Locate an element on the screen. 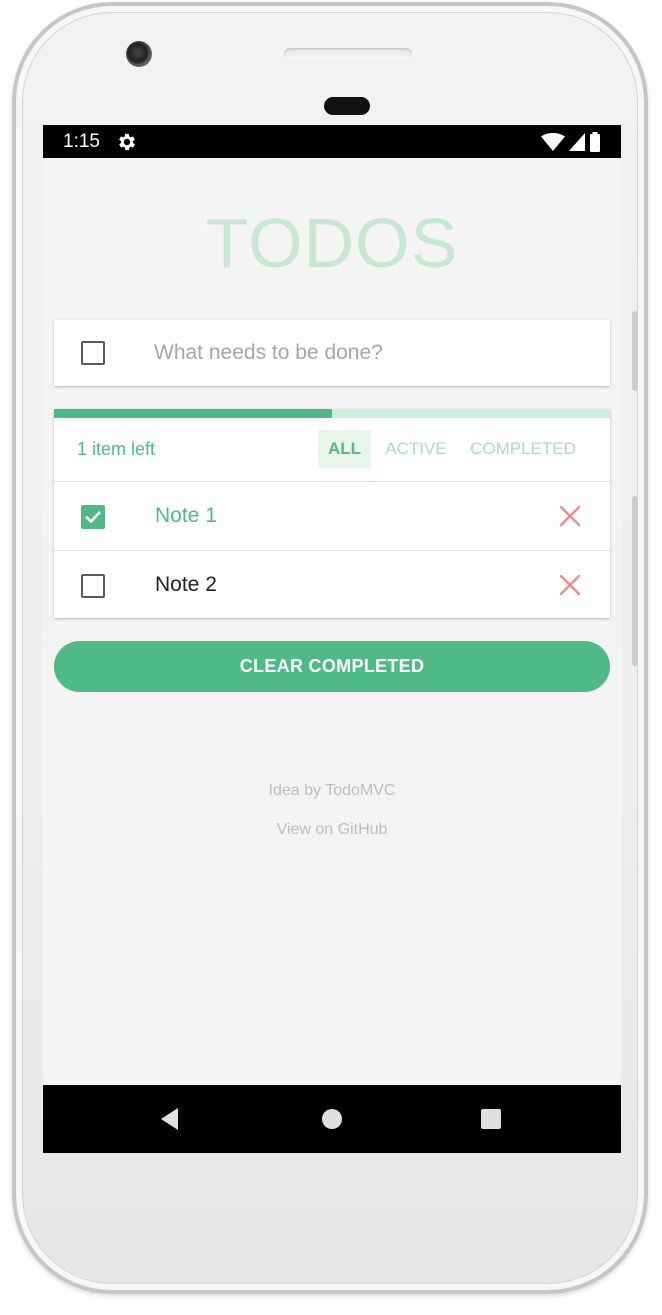 This screenshot has height=1315, width=662. github-link: View on GitHub is located at coordinates (332, 830).